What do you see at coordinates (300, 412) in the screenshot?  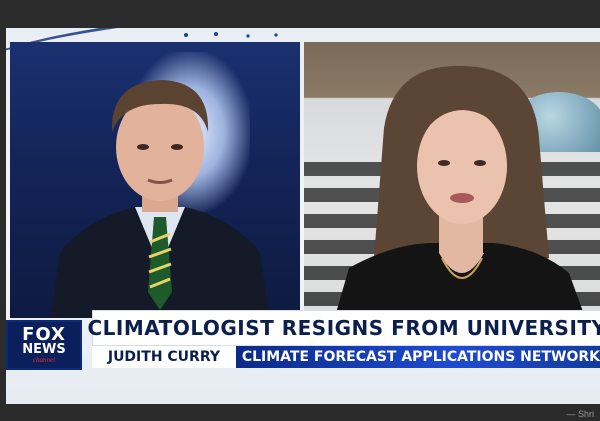 I see `bottom-letterbox: — Shri` at bounding box center [300, 412].